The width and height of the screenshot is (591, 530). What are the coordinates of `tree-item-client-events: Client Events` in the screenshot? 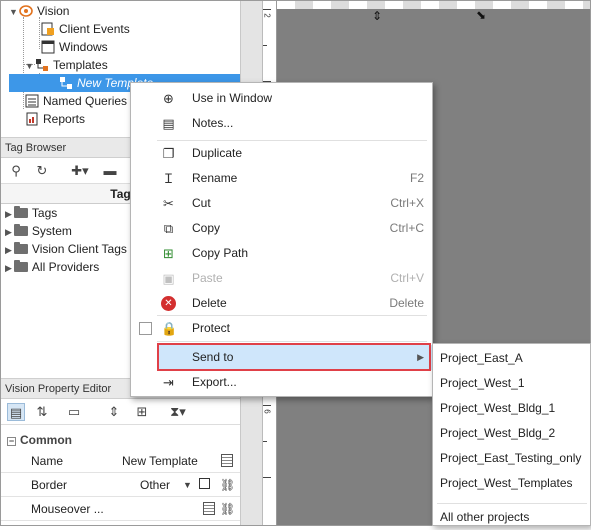 It's located at (85, 29).